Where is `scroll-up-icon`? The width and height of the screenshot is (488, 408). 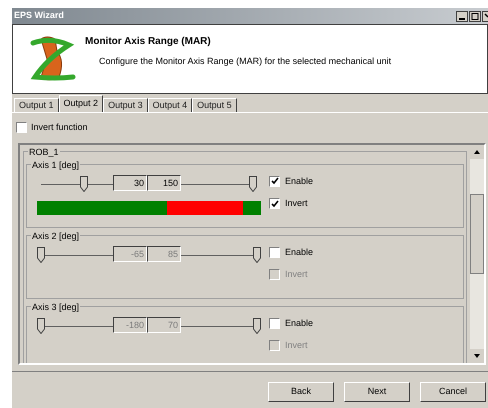 scroll-up-icon is located at coordinates (477, 151).